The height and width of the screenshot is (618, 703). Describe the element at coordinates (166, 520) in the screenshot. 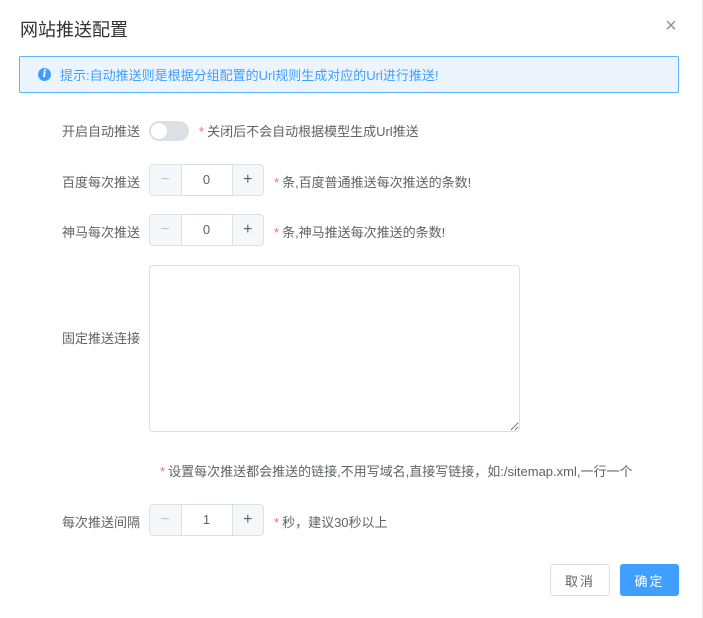

I see `interval-minus-button: −` at that location.